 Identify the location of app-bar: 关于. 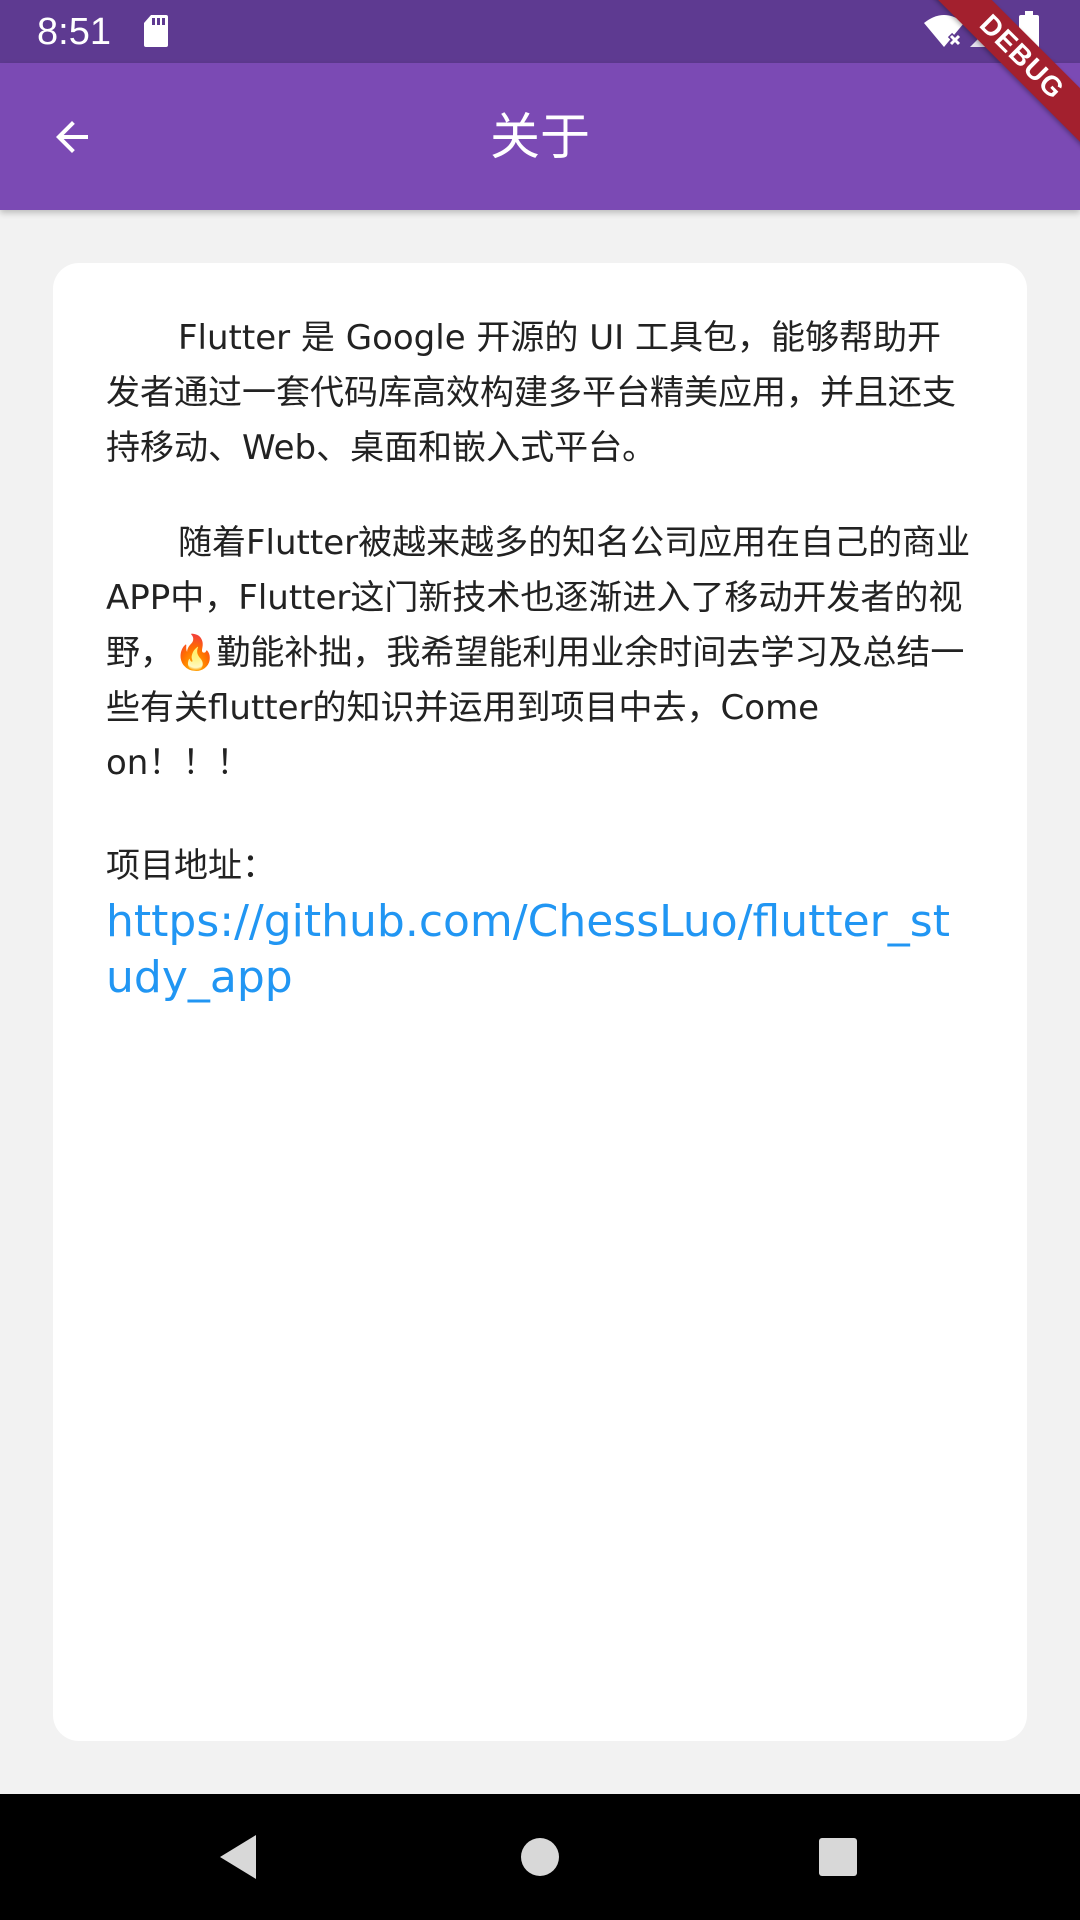
(540, 136).